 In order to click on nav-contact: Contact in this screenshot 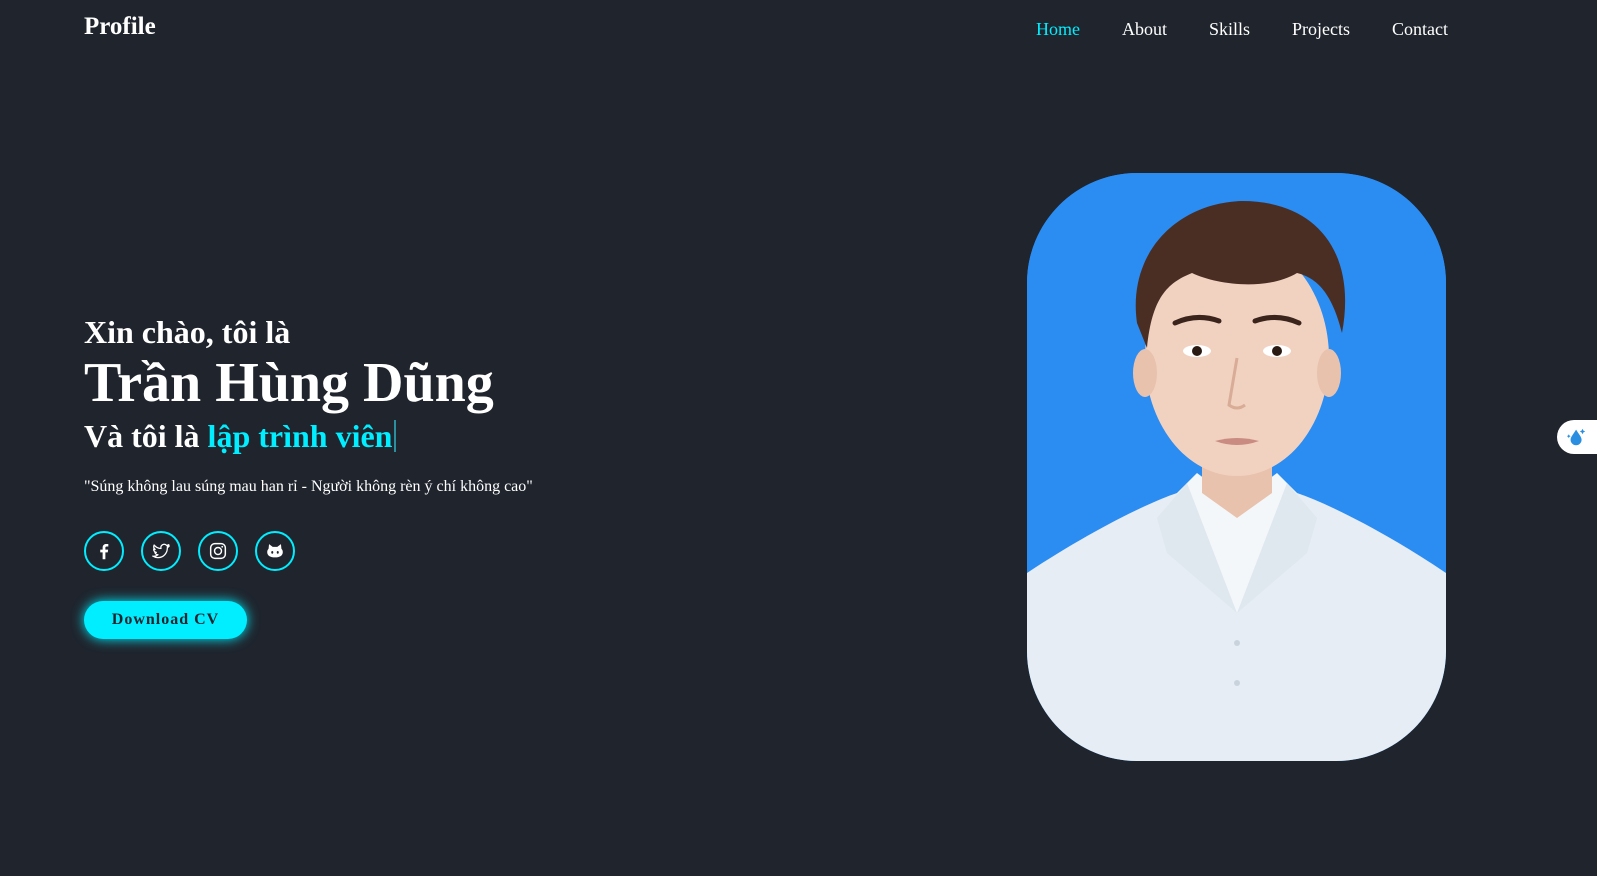, I will do `click(1420, 29)`.